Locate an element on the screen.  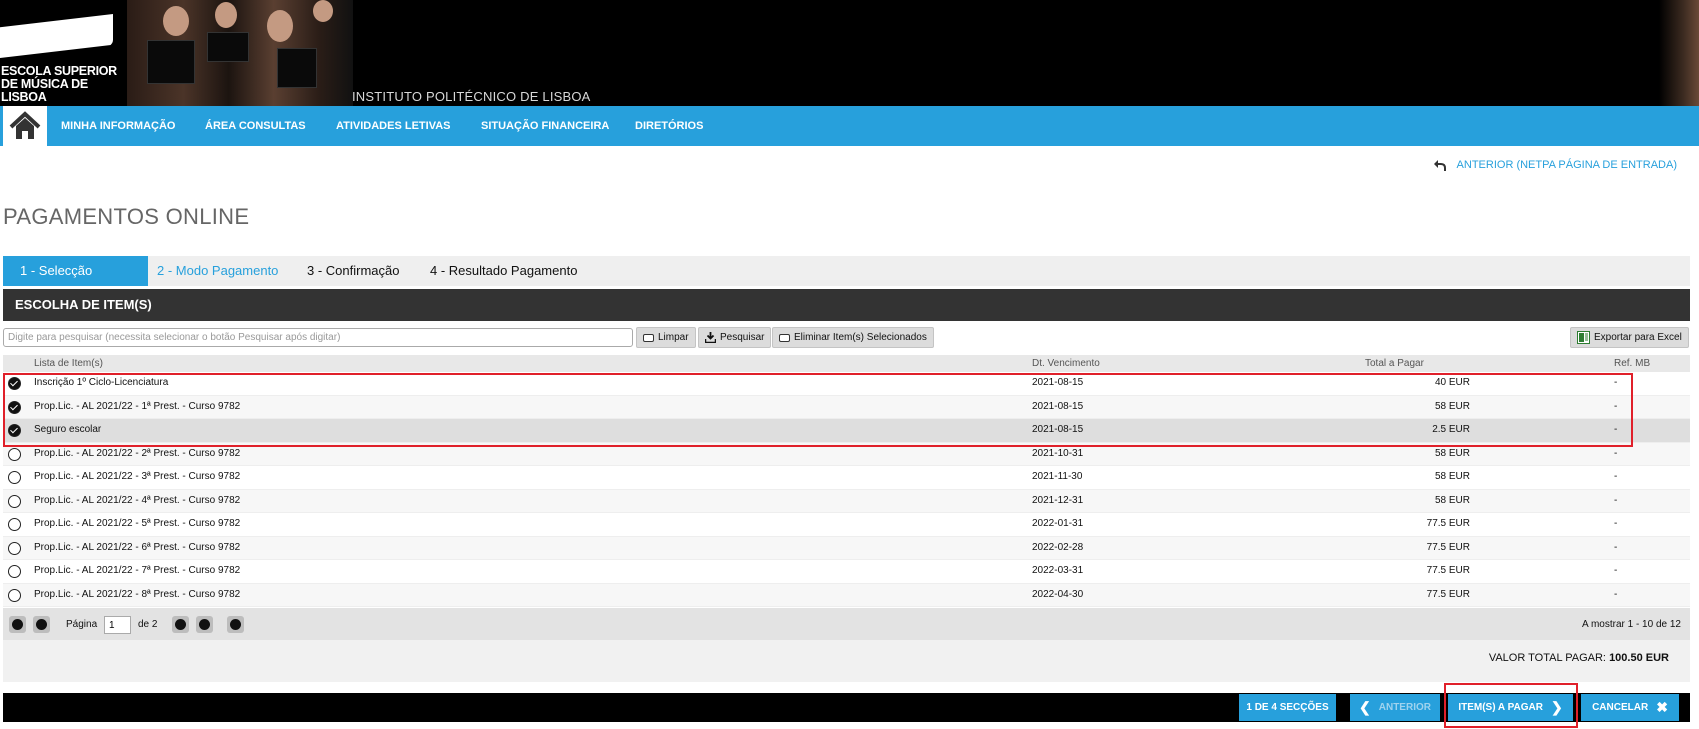
search-button: Pesquisar is located at coordinates (735, 337).